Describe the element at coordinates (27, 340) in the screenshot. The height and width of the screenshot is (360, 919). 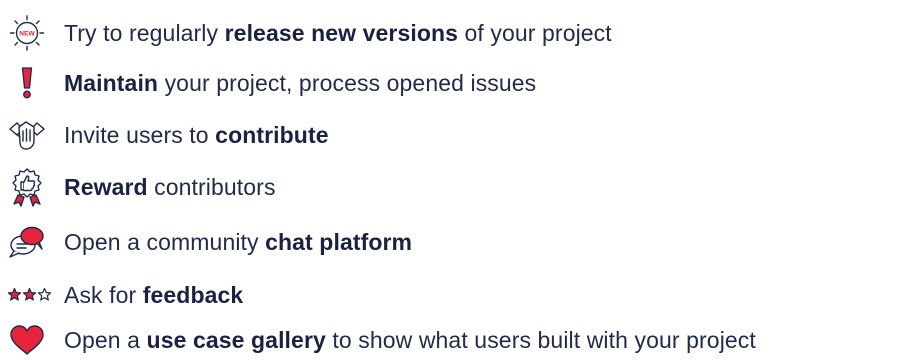
I see `heart-icon` at that location.